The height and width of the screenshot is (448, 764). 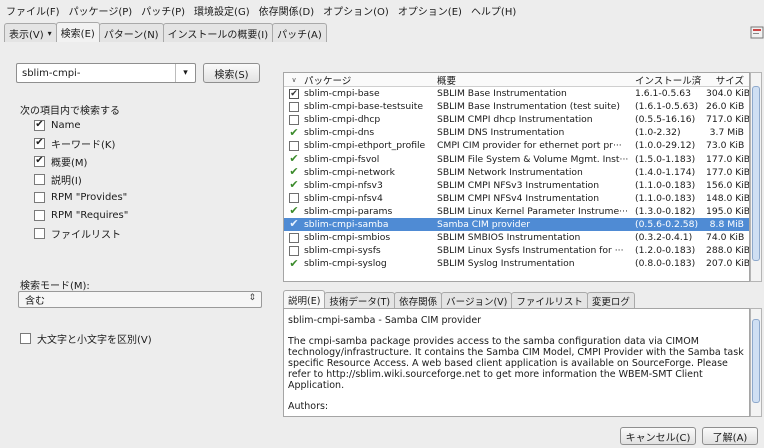 What do you see at coordinates (725, 80) in the screenshot?
I see `col-size: サイズ` at bounding box center [725, 80].